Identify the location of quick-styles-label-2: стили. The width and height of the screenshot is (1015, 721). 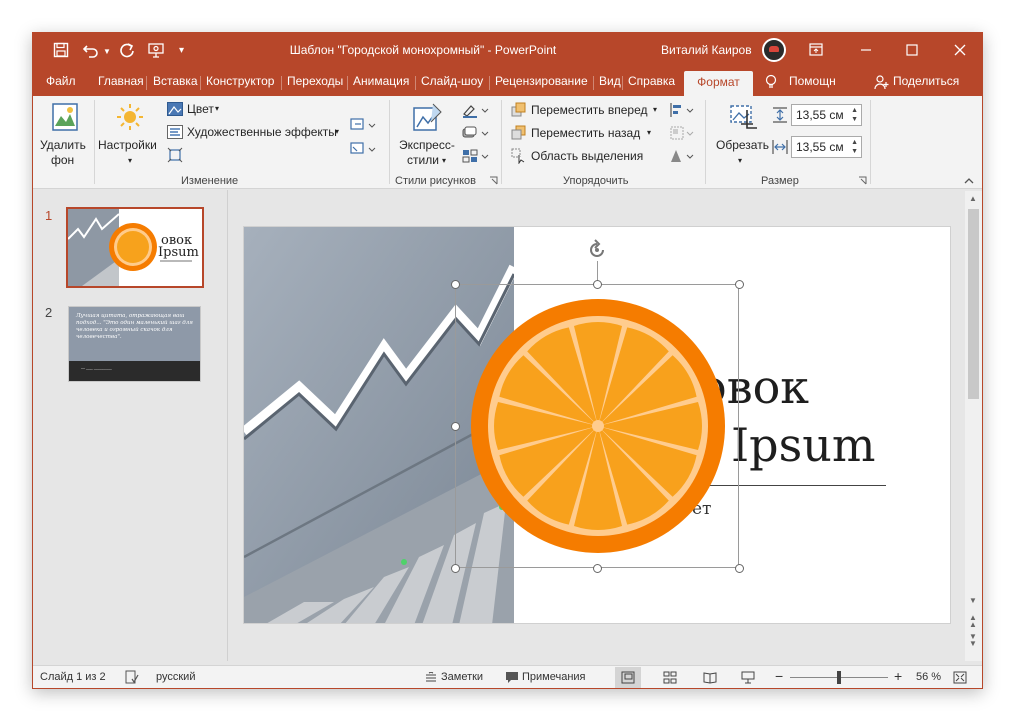
(423, 160).